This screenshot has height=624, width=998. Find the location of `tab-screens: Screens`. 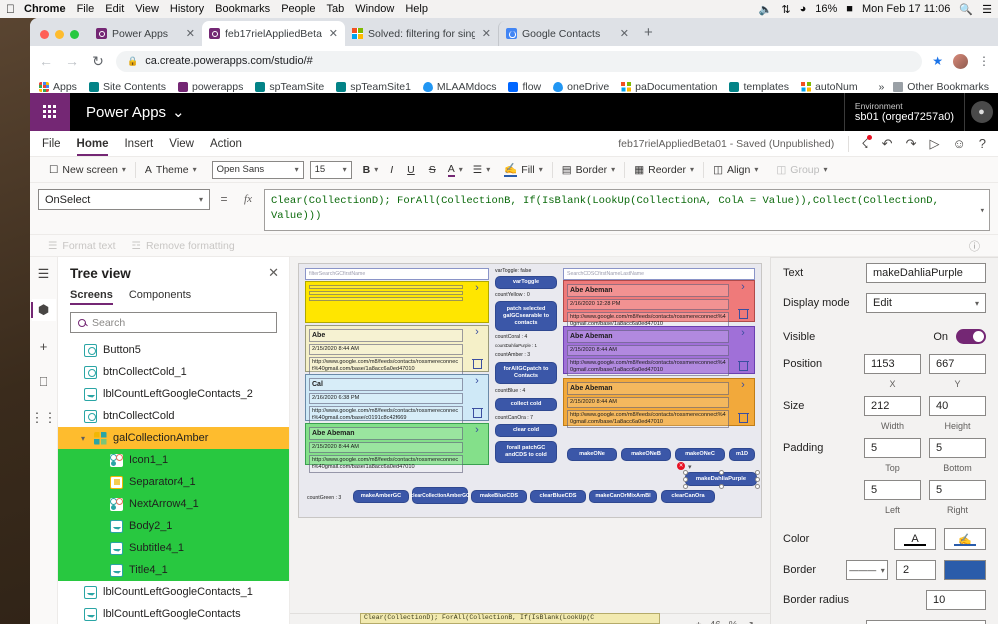

tab-screens: Screens is located at coordinates (91, 297).